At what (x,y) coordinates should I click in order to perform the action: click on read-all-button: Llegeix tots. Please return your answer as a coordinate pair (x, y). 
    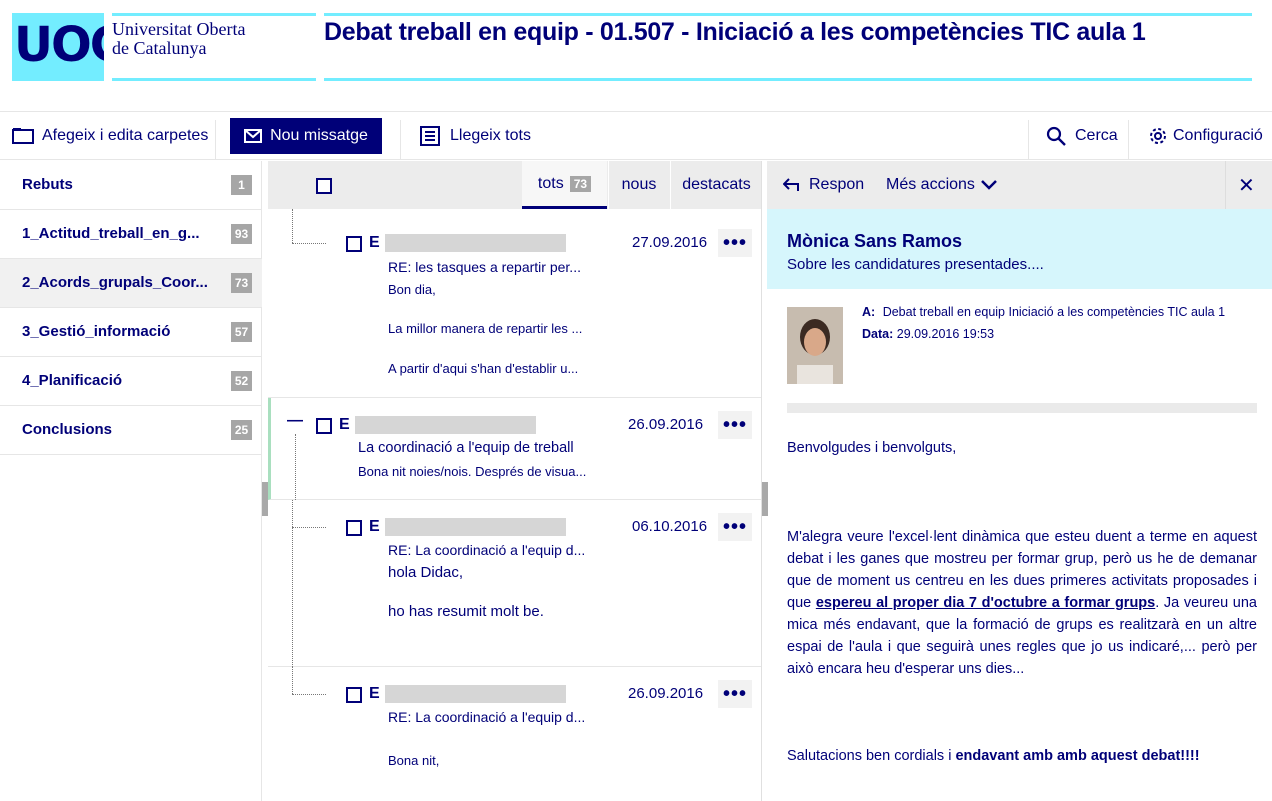
    Looking at the image, I should click on (475, 136).